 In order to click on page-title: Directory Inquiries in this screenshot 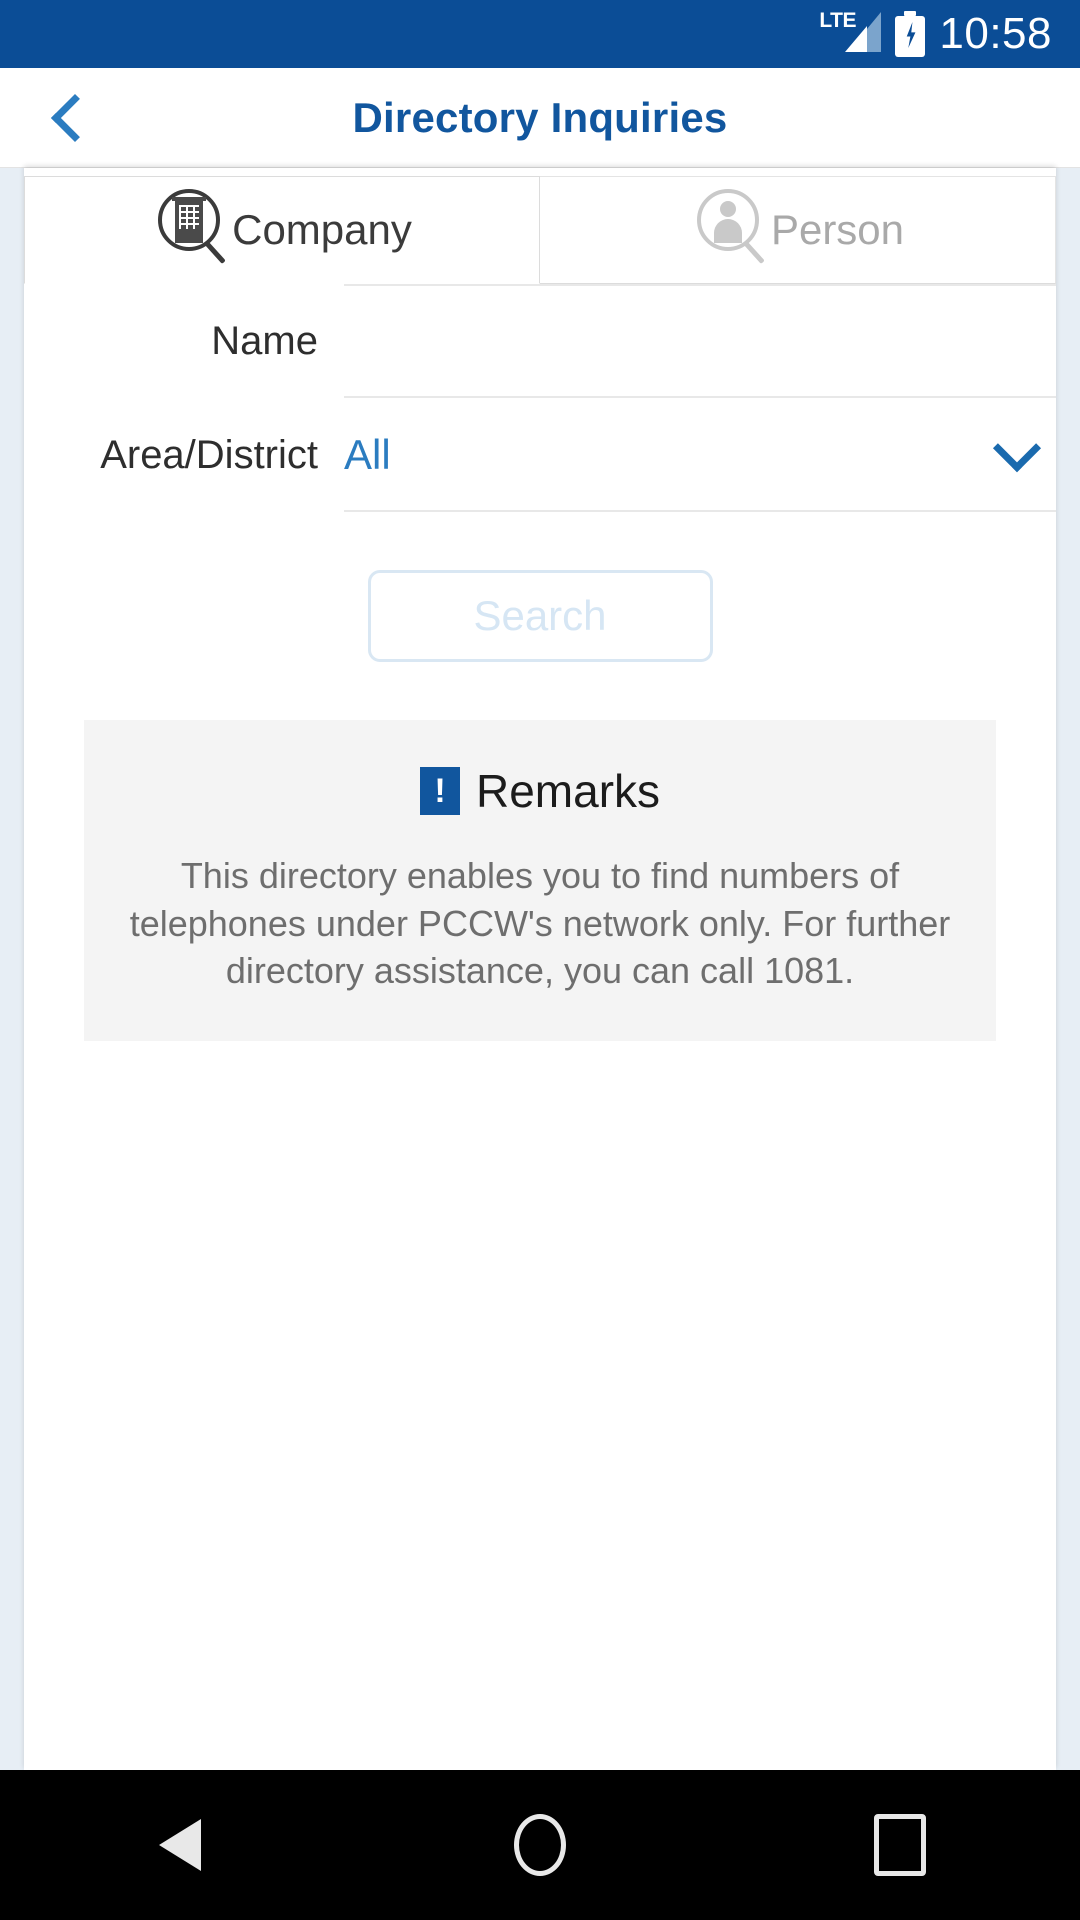, I will do `click(540, 117)`.